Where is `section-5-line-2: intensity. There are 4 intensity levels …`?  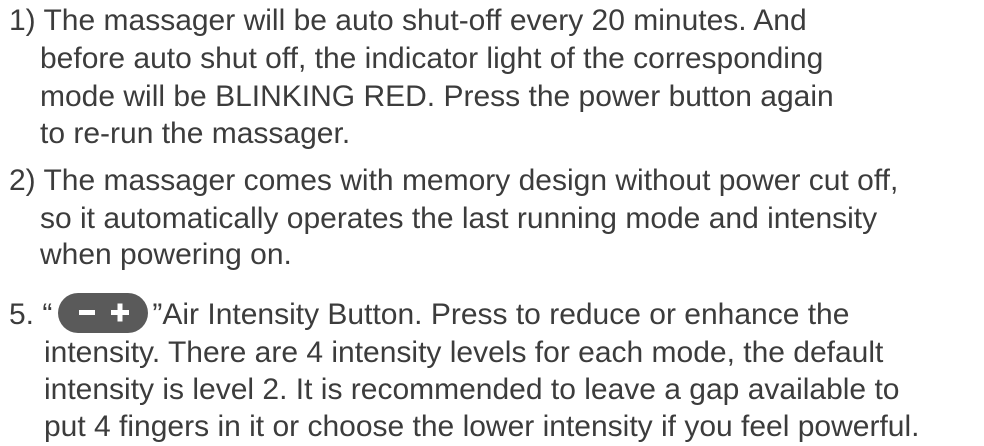
section-5-line-2: intensity. There are 4 intensity levels … is located at coordinates (464, 352).